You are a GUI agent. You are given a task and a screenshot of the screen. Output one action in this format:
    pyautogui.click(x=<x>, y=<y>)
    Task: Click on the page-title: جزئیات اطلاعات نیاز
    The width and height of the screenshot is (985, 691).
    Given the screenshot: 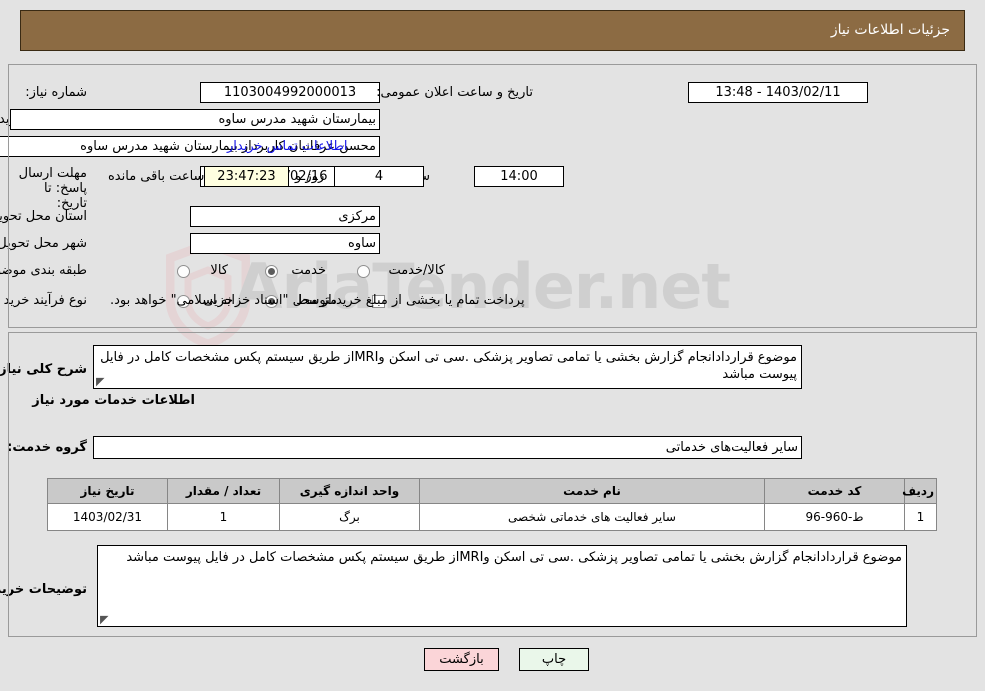 What is the action you would take?
    pyautogui.click(x=890, y=30)
    